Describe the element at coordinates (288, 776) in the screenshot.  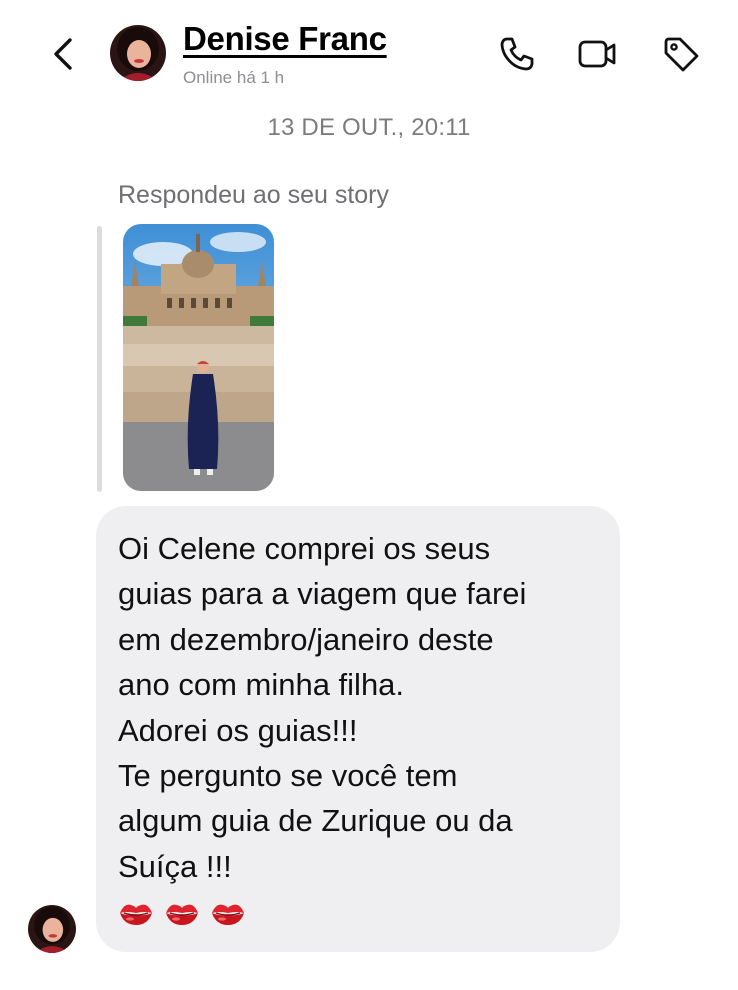
I see `message-line: Te pergunto se você tem` at that location.